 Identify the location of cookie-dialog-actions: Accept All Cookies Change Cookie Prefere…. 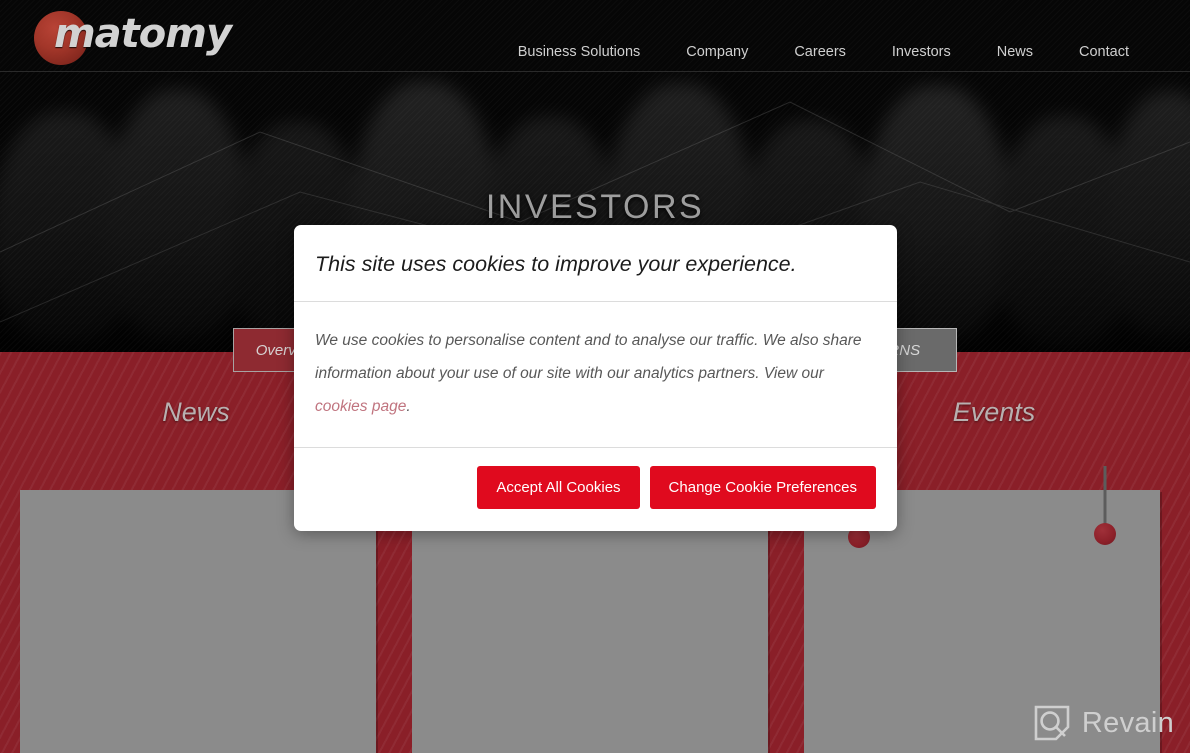
(595, 489).